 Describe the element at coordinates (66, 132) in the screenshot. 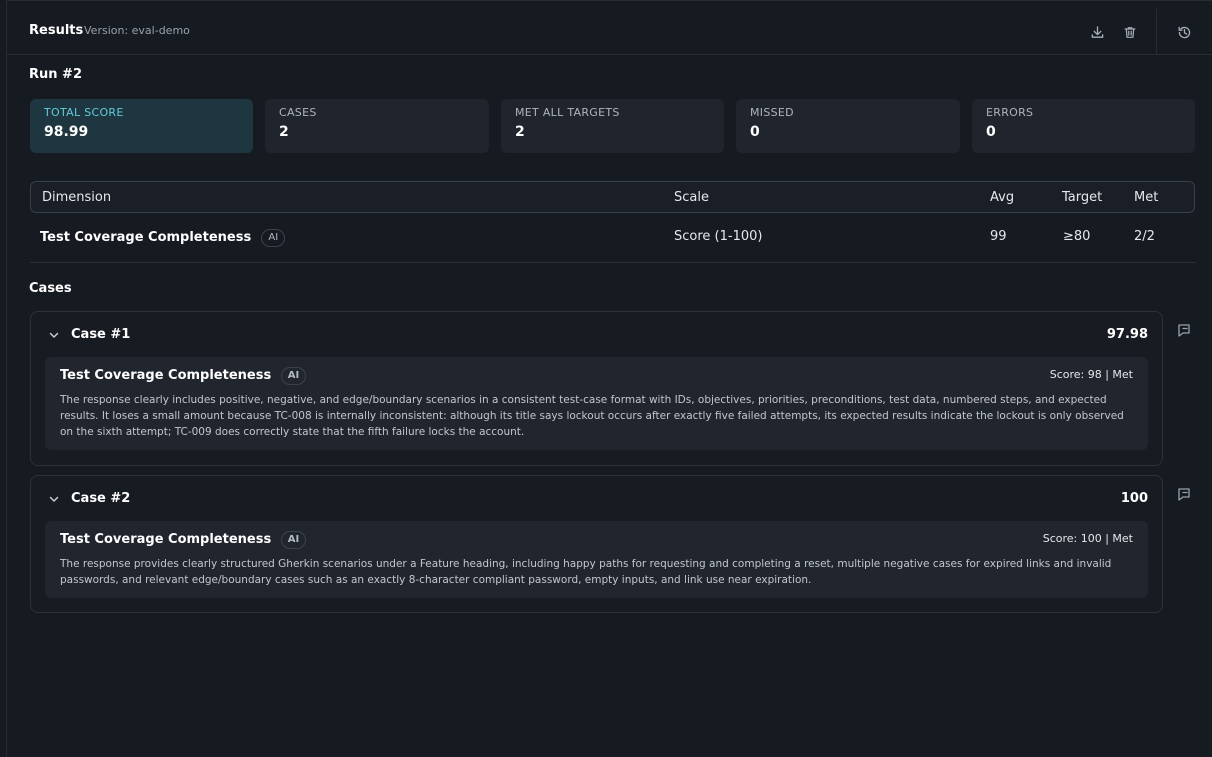

I see `stat-value: 98.99` at that location.